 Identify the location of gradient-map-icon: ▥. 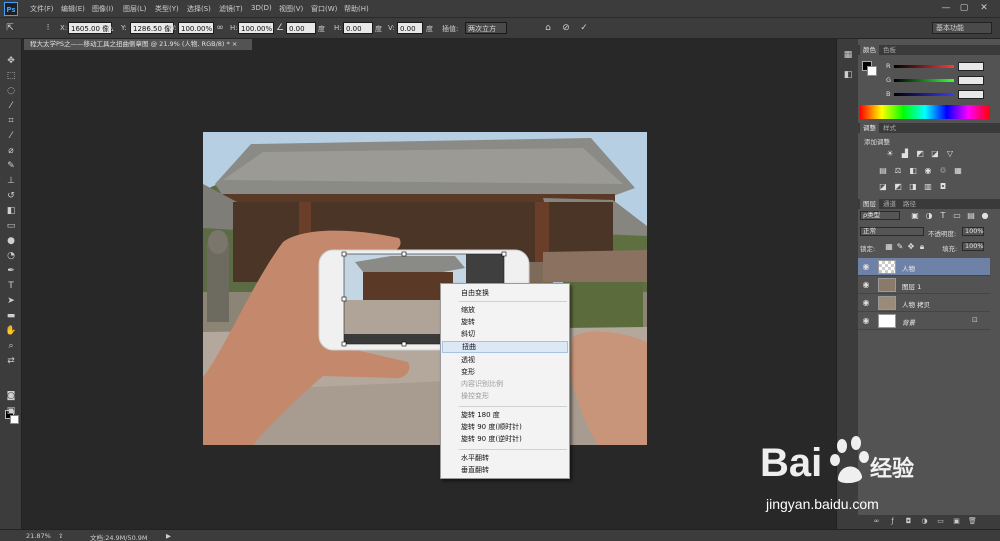
(928, 186).